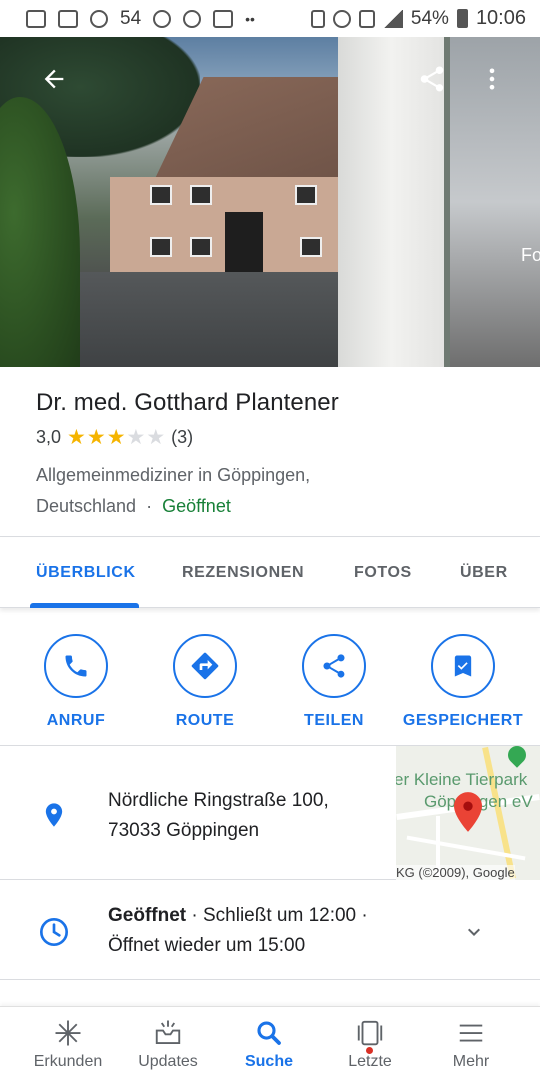 The width and height of the screenshot is (540, 1080). Describe the element at coordinates (366, 18) in the screenshot. I see `hd-icon` at that location.